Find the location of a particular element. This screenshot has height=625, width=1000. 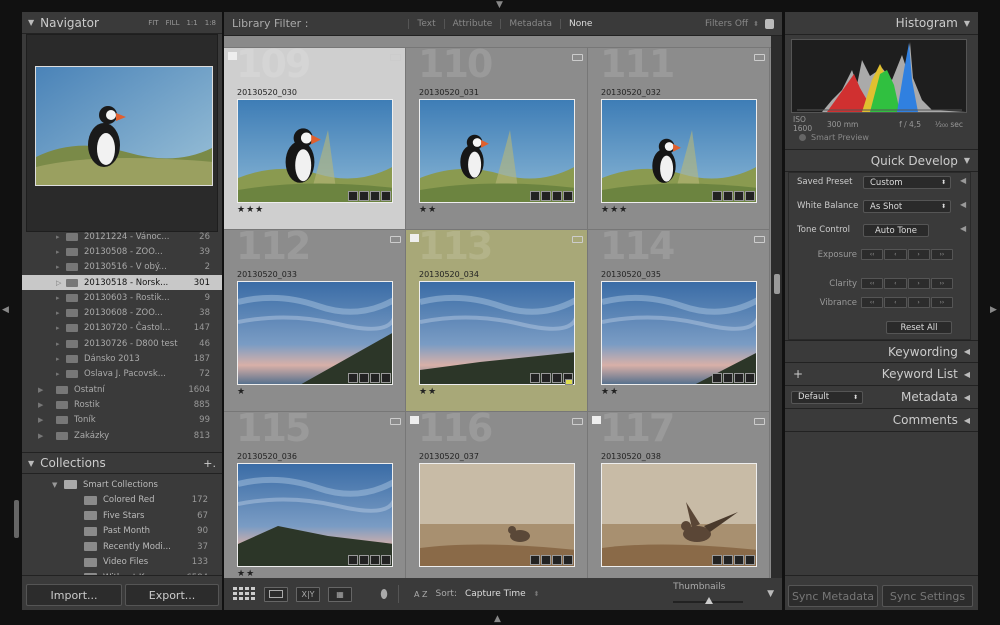

zoom-fit: FIT is located at coordinates (153, 23).